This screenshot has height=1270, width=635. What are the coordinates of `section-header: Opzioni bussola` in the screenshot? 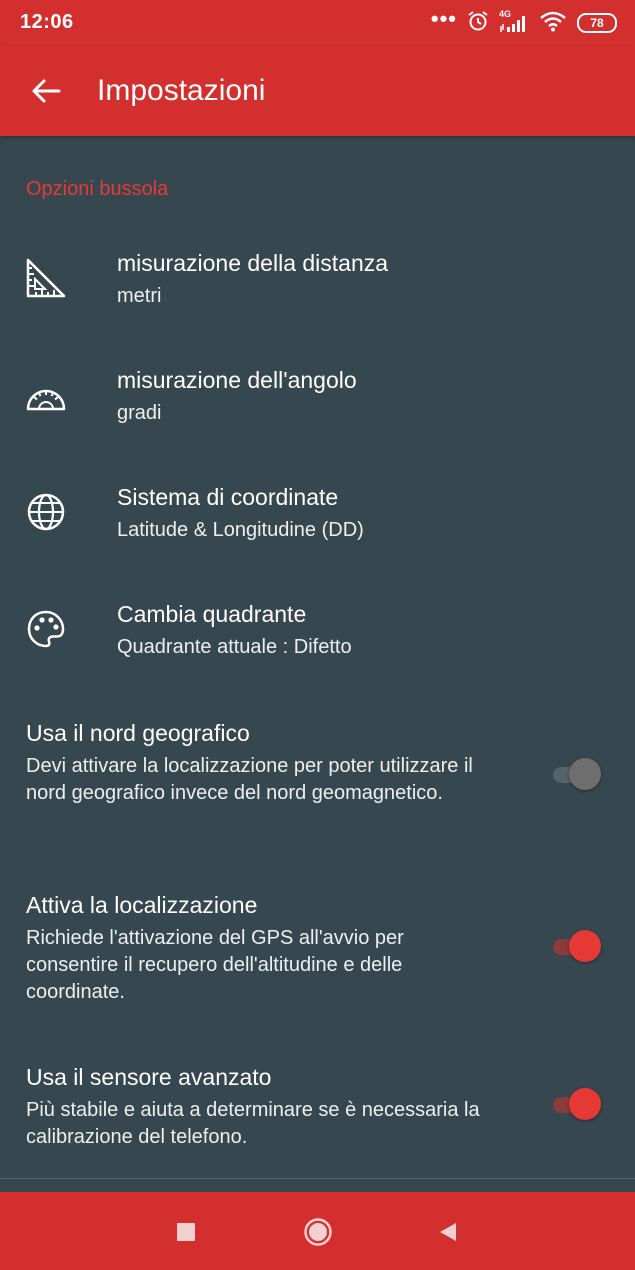 It's located at (97, 189).